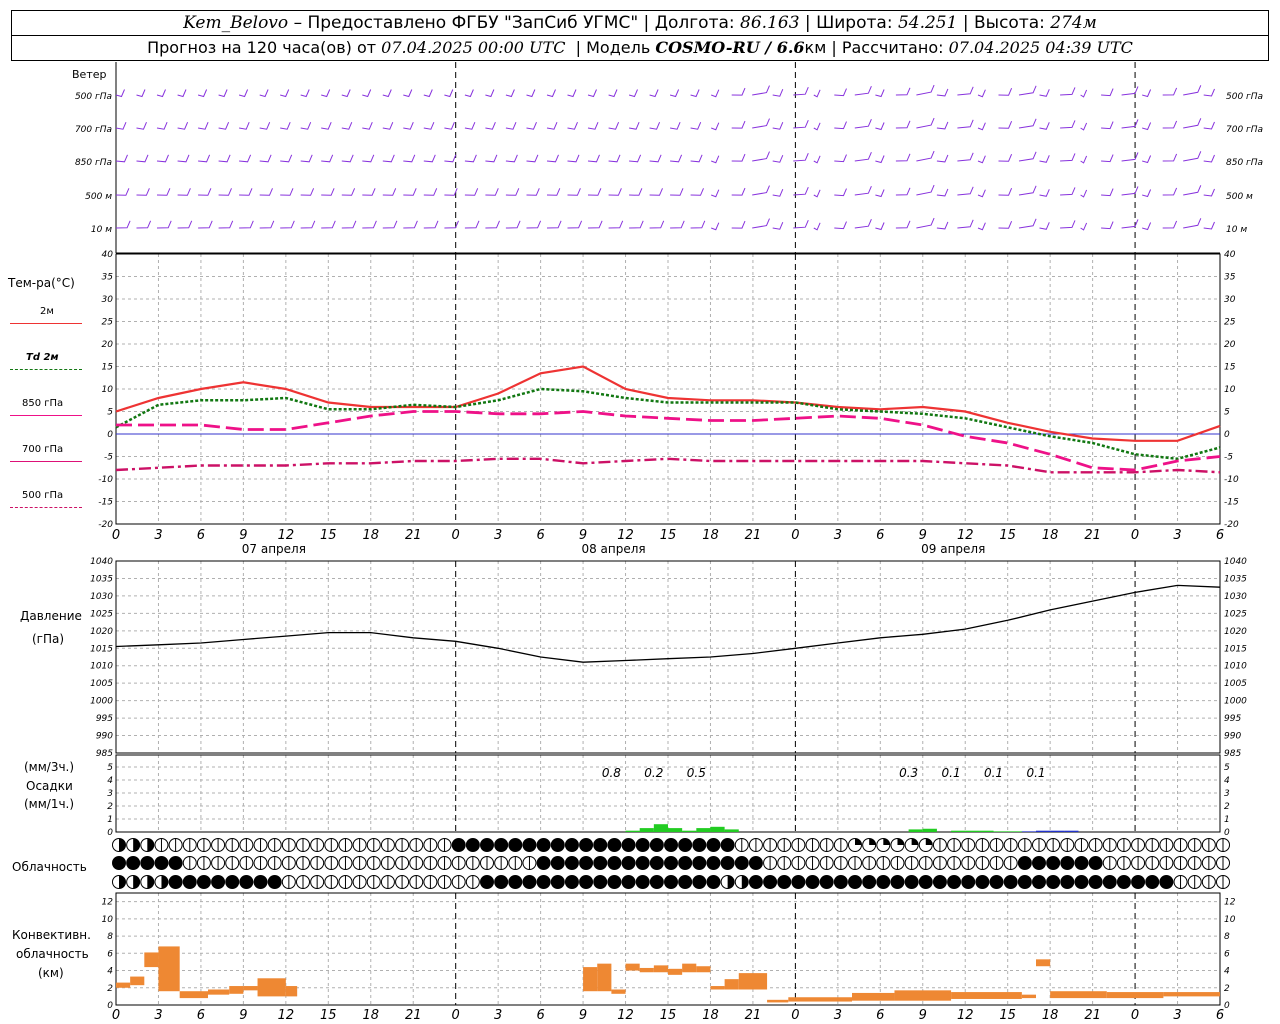 Image resolution: width=1280 pixels, height=1024 pixels. Describe the element at coordinates (101, 230) in the screenshot. I see `wind-level-left: 10 м` at that location.